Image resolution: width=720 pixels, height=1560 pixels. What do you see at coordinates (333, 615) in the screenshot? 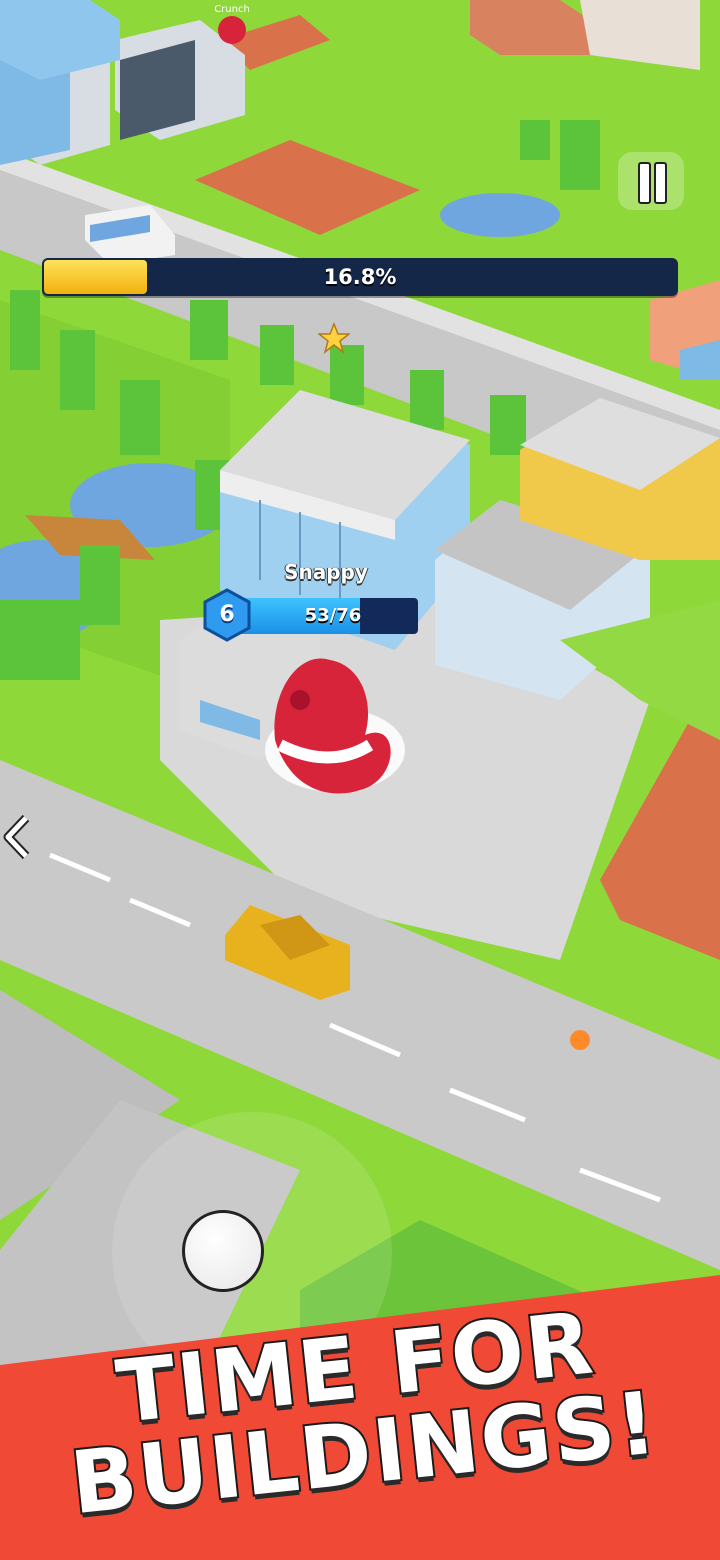
I see `hp-label: 53/76` at bounding box center [333, 615].